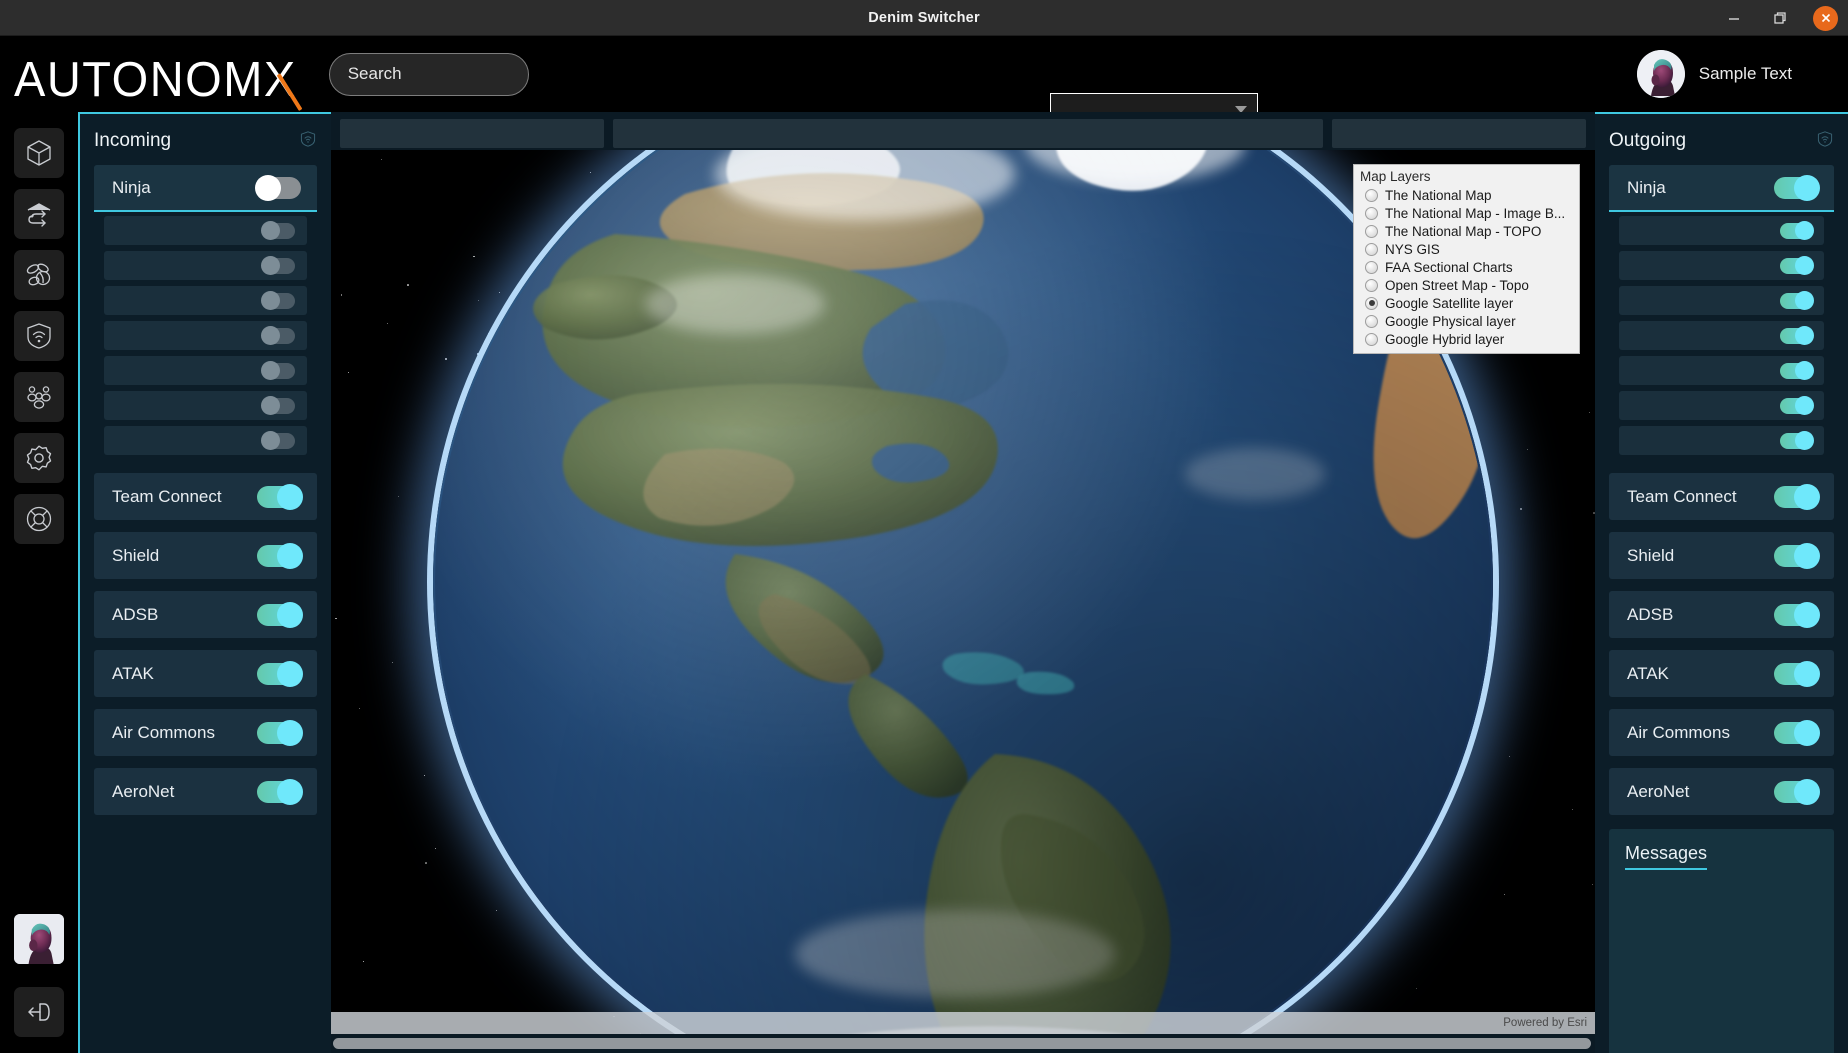 Image resolution: width=1848 pixels, height=1053 pixels. I want to click on map-layer-option: The National Map - TOPO, so click(1466, 231).